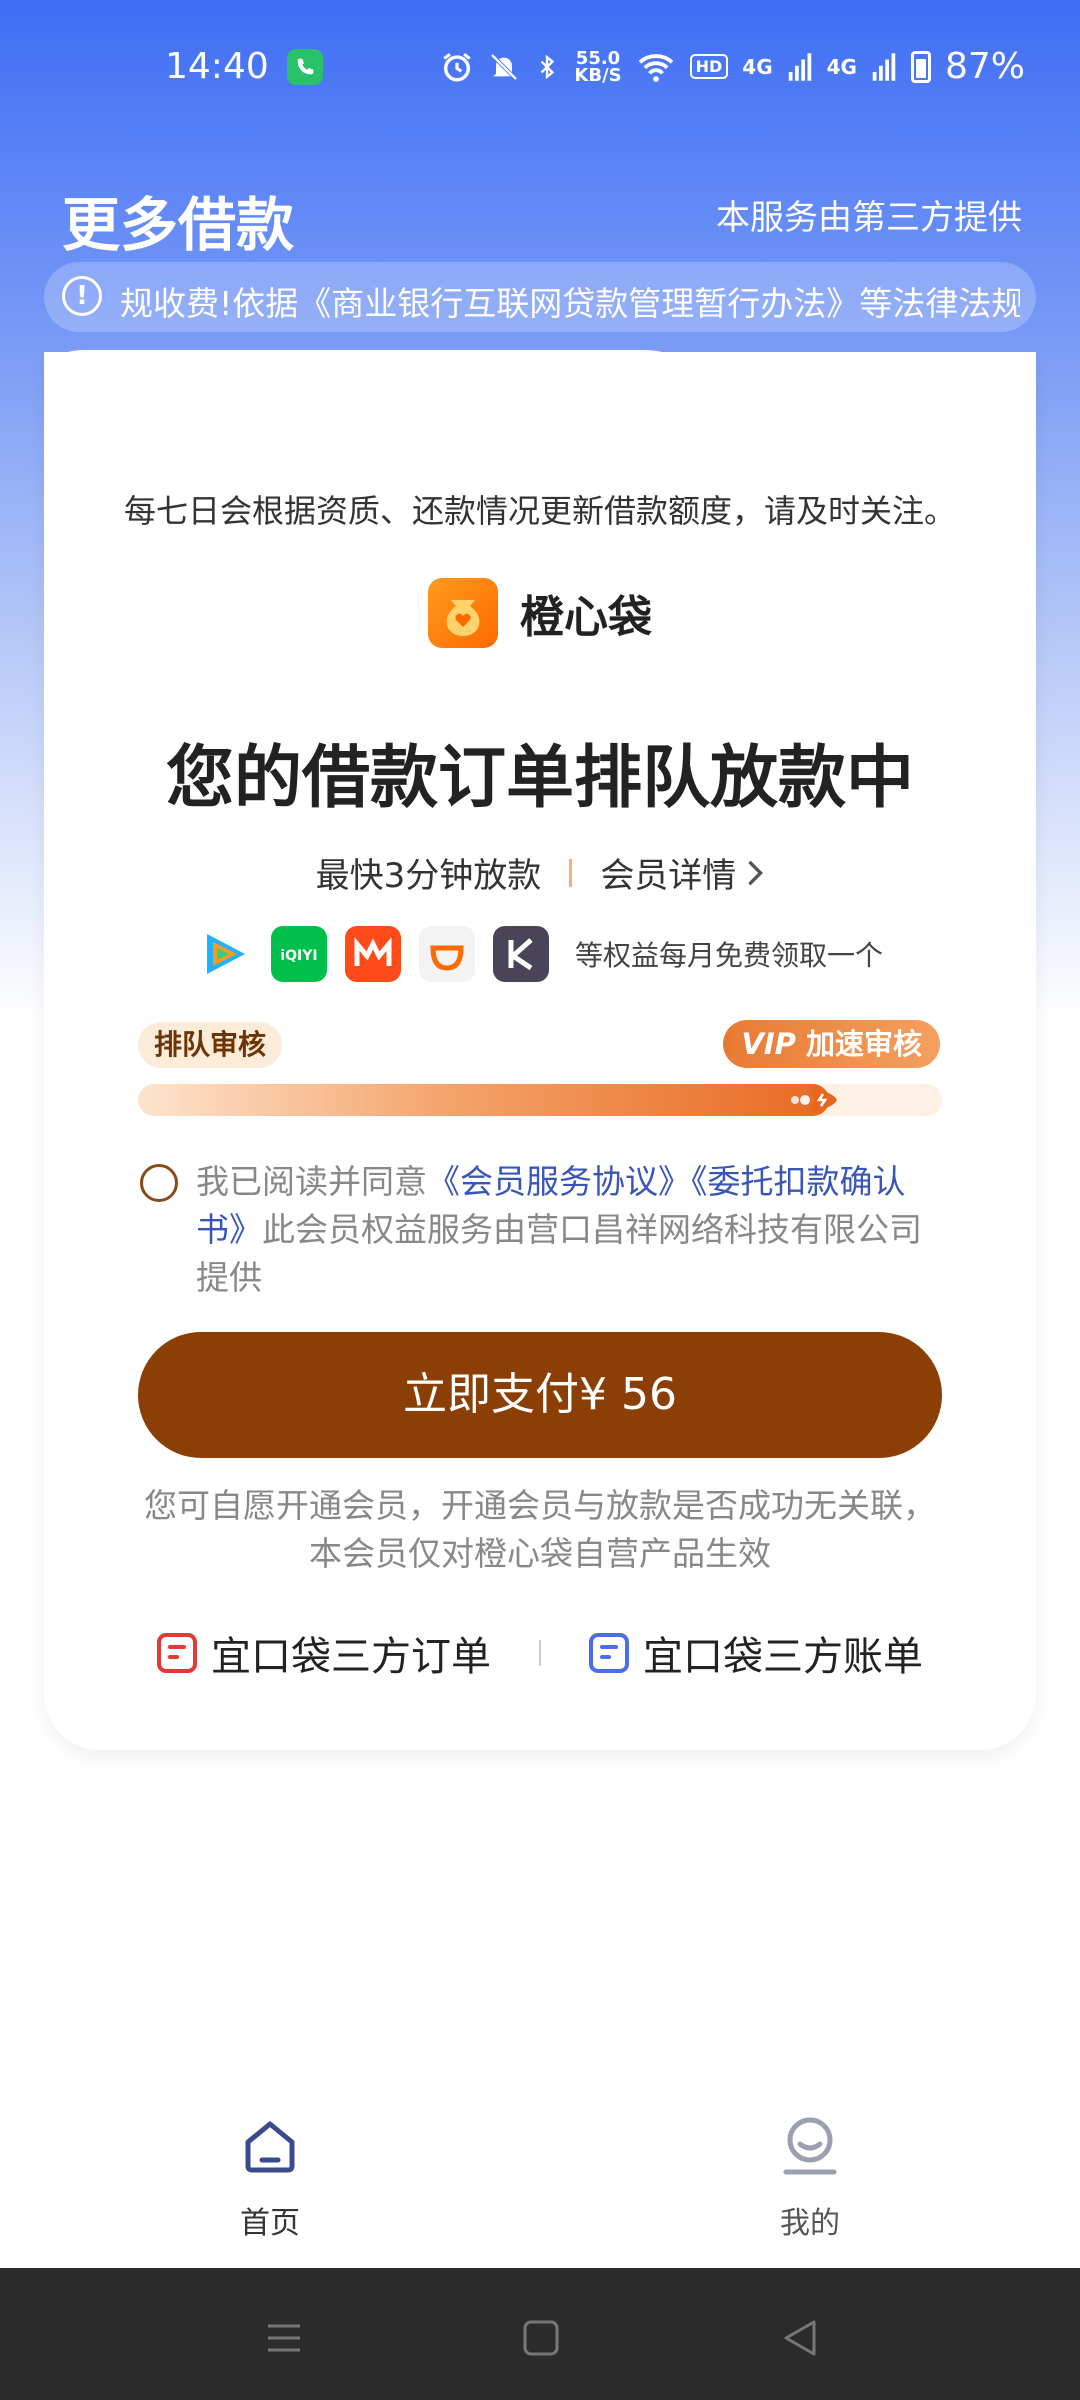  What do you see at coordinates (178, 225) in the screenshot?
I see `page-title: 更多借款` at bounding box center [178, 225].